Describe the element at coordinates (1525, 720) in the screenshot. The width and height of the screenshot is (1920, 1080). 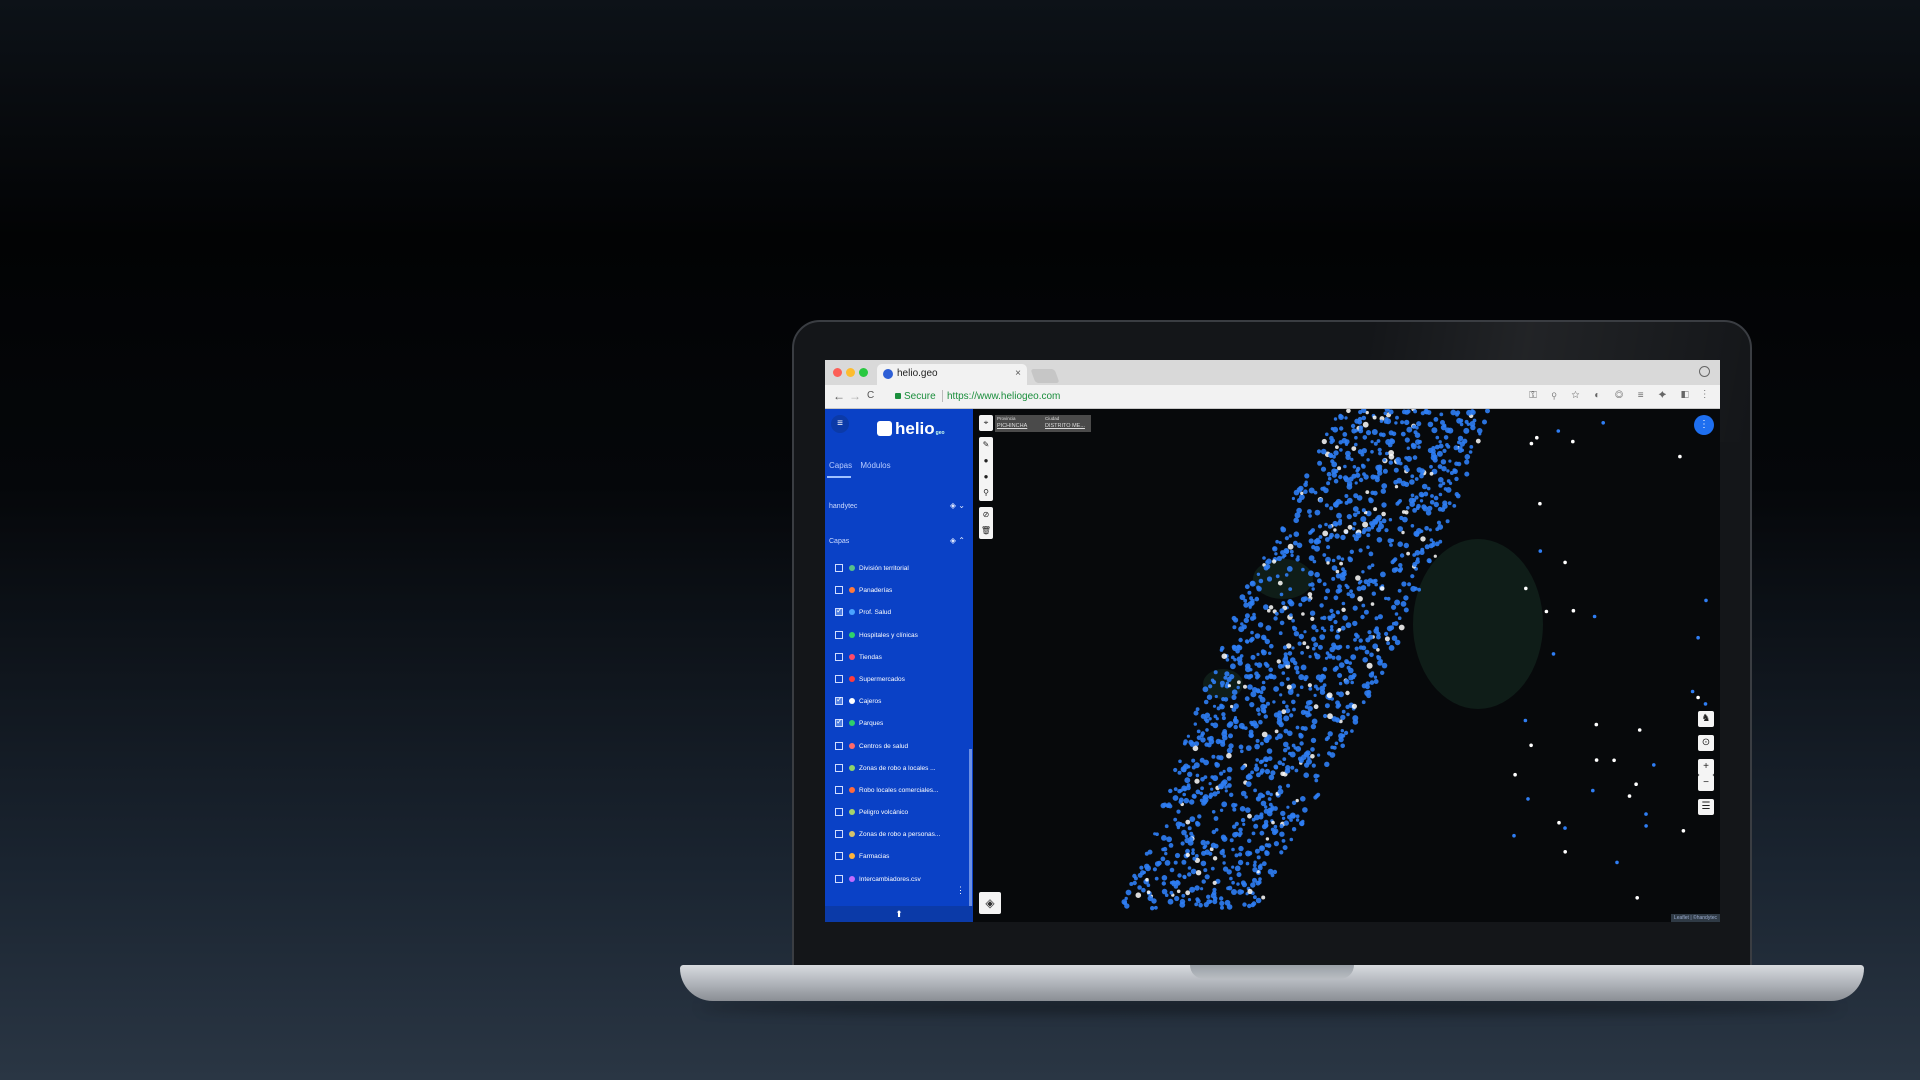
I see `map-marker` at that location.